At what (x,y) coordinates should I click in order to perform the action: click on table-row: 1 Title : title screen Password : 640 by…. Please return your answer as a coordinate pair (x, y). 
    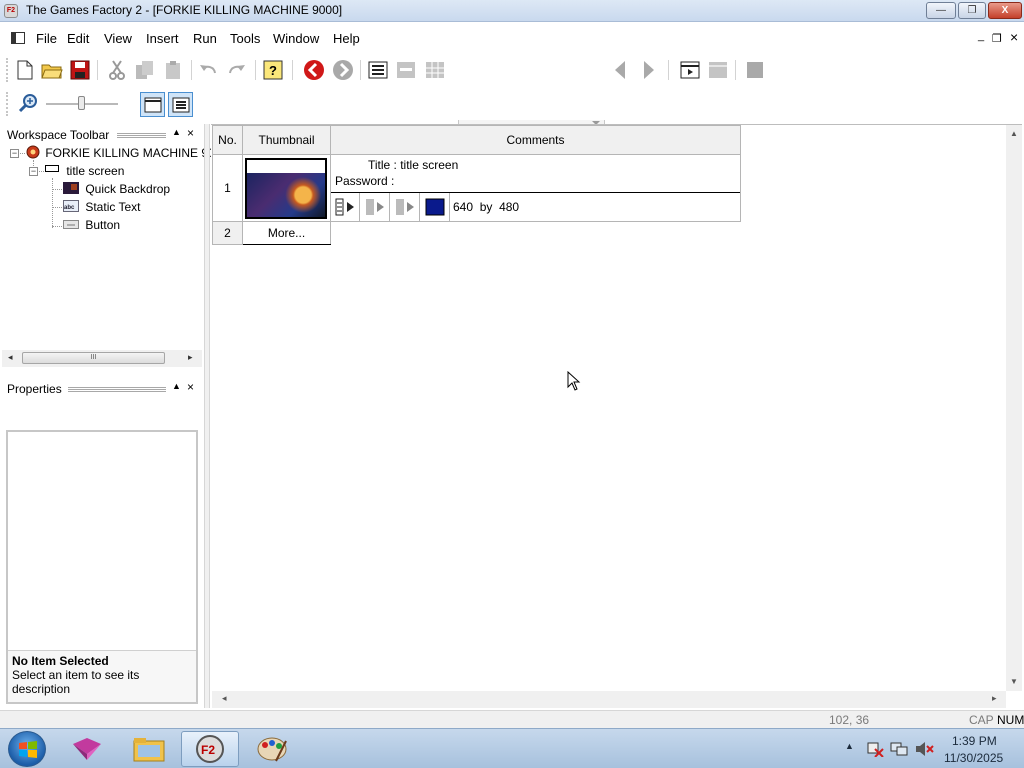
    Looking at the image, I should click on (476, 188).